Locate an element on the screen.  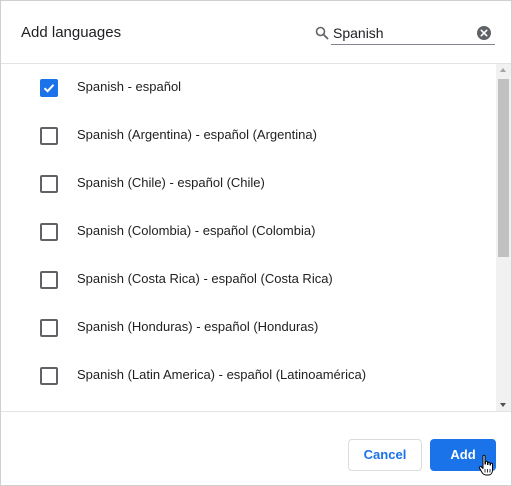
scrollbar-thumb is located at coordinates (503, 168).